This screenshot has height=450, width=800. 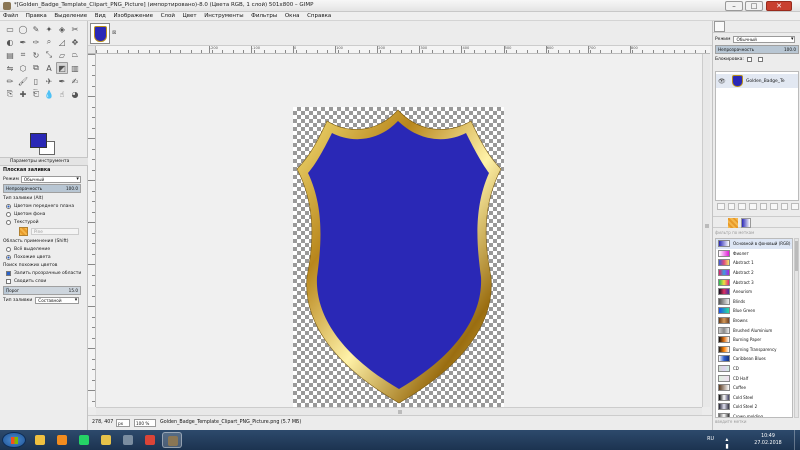 What do you see at coordinates (145, 423) in the screenshot?
I see `zoom-select: 100 %` at bounding box center [145, 423].